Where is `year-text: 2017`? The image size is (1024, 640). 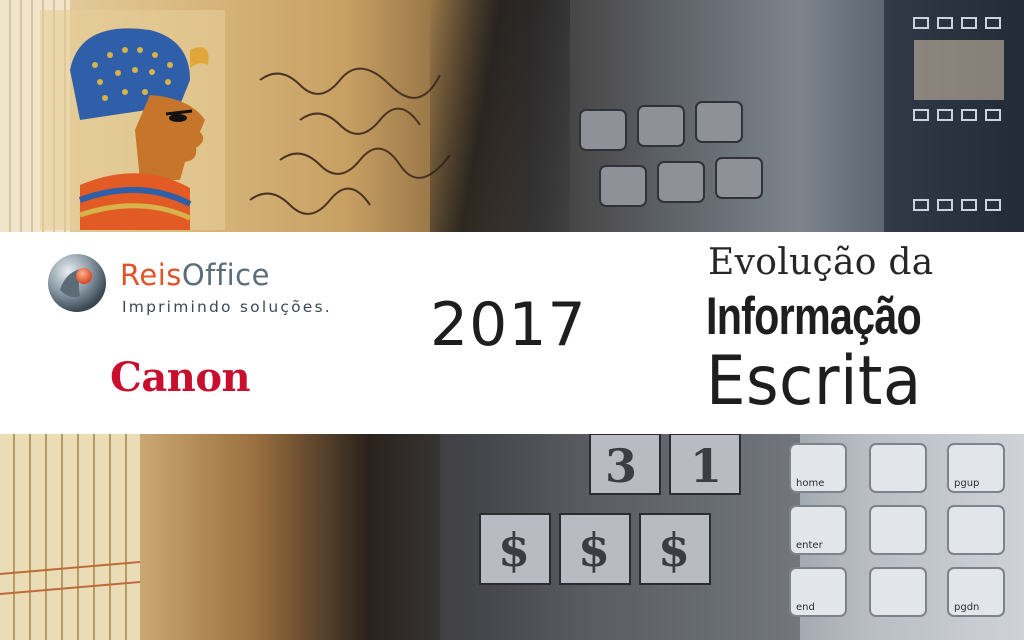
year-text: 2017 is located at coordinates (508, 325).